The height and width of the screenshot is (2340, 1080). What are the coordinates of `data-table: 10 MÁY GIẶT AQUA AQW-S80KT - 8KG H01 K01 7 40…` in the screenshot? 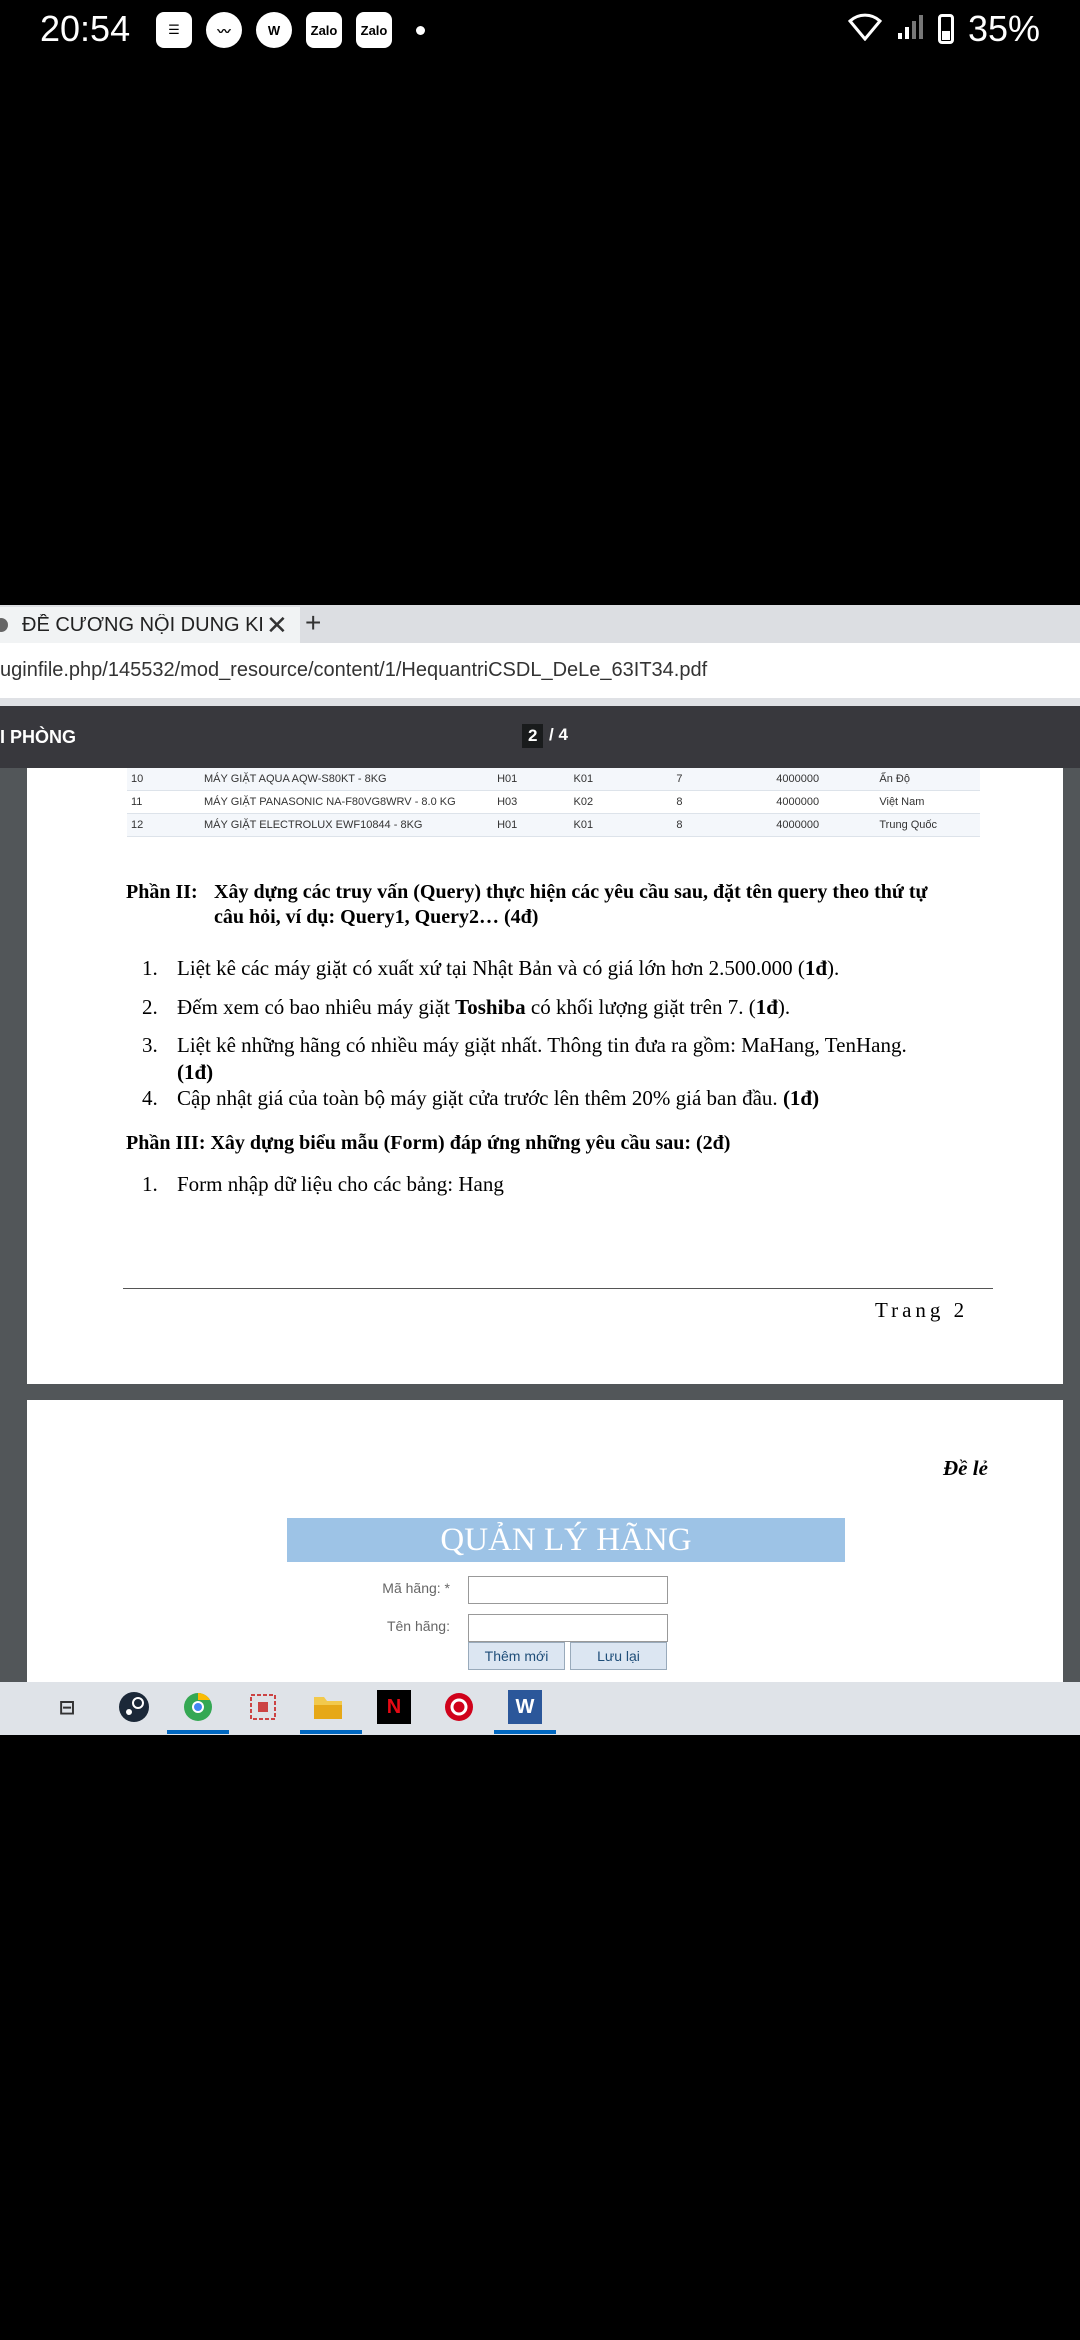 It's located at (553, 802).